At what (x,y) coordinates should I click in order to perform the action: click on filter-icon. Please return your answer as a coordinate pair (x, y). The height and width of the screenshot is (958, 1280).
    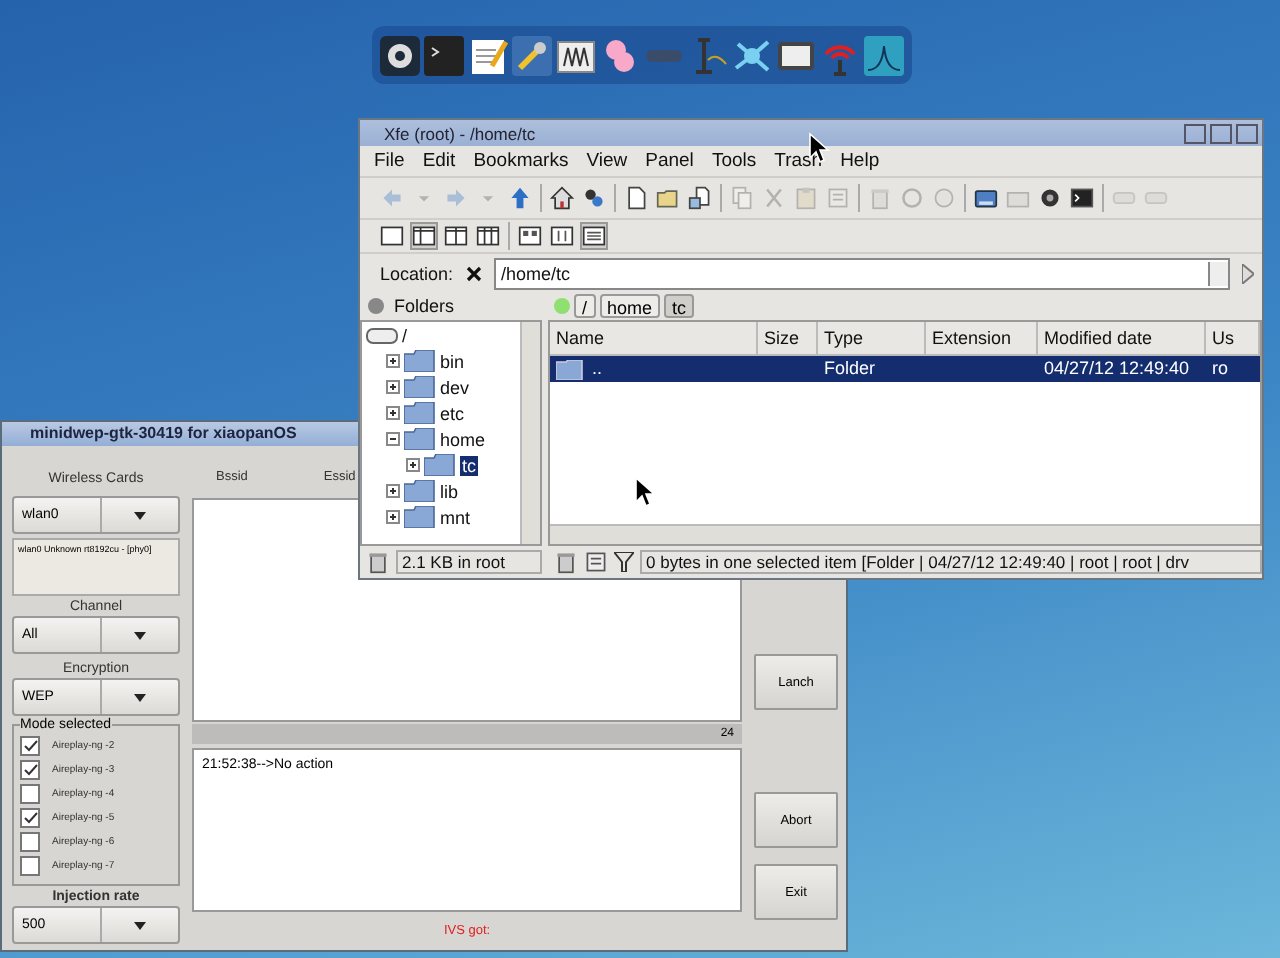
    Looking at the image, I should click on (624, 562).